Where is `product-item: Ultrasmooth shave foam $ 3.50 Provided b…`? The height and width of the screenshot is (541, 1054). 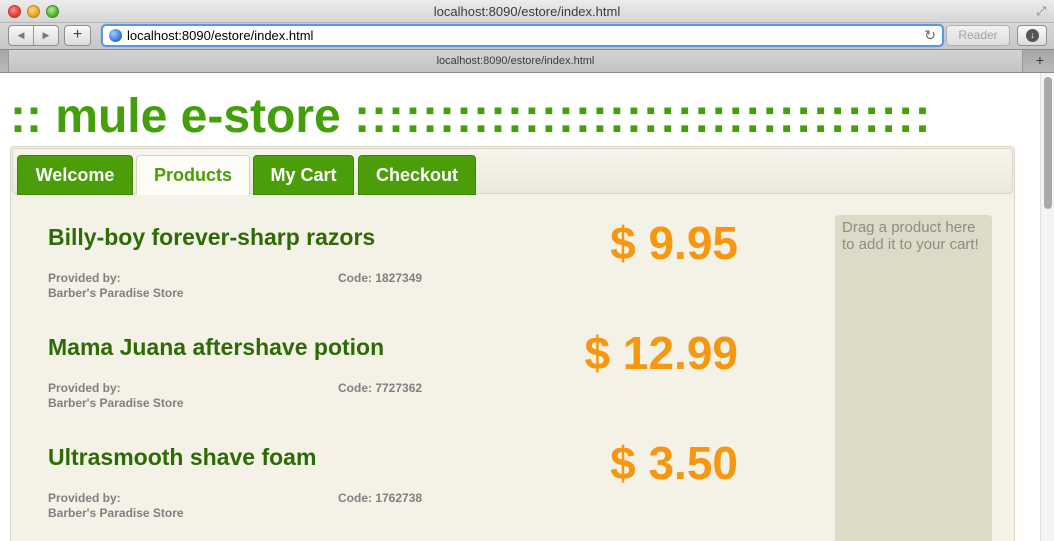
product-item: Ultrasmooth shave foam $ 3.50 Provided b… is located at coordinates (393, 489).